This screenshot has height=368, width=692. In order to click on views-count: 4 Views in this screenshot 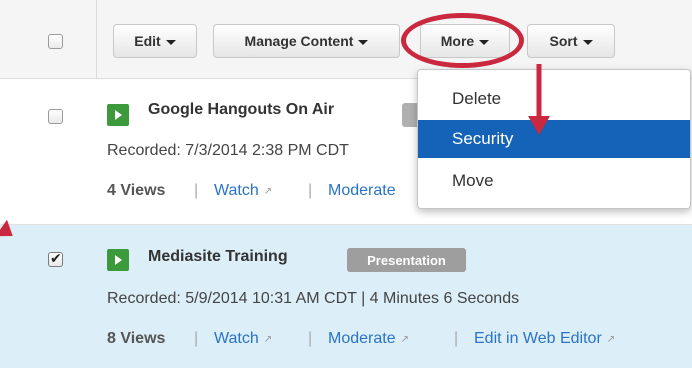, I will do `click(136, 190)`.